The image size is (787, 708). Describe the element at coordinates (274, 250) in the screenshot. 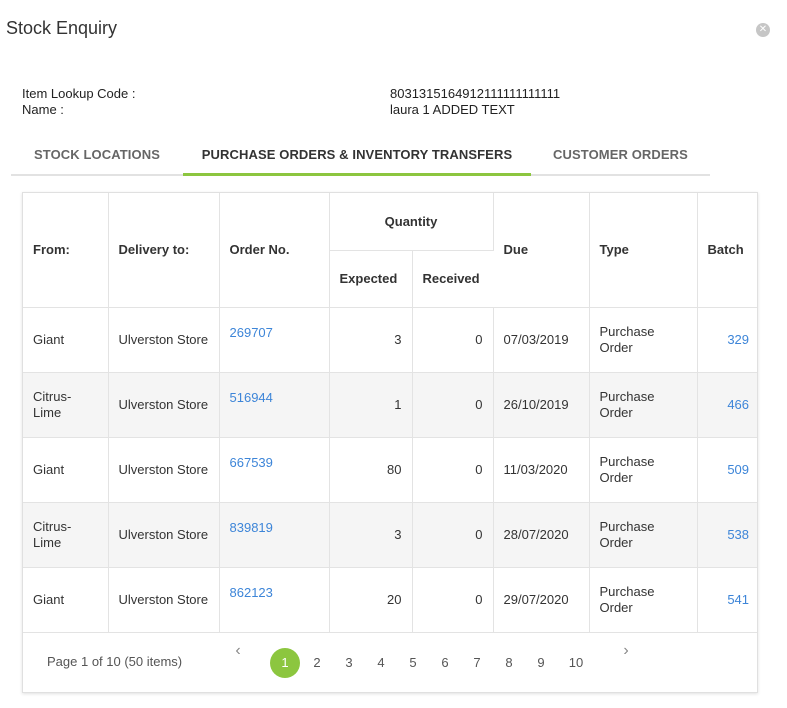

I see `column-header-order-no: Order No.` at that location.